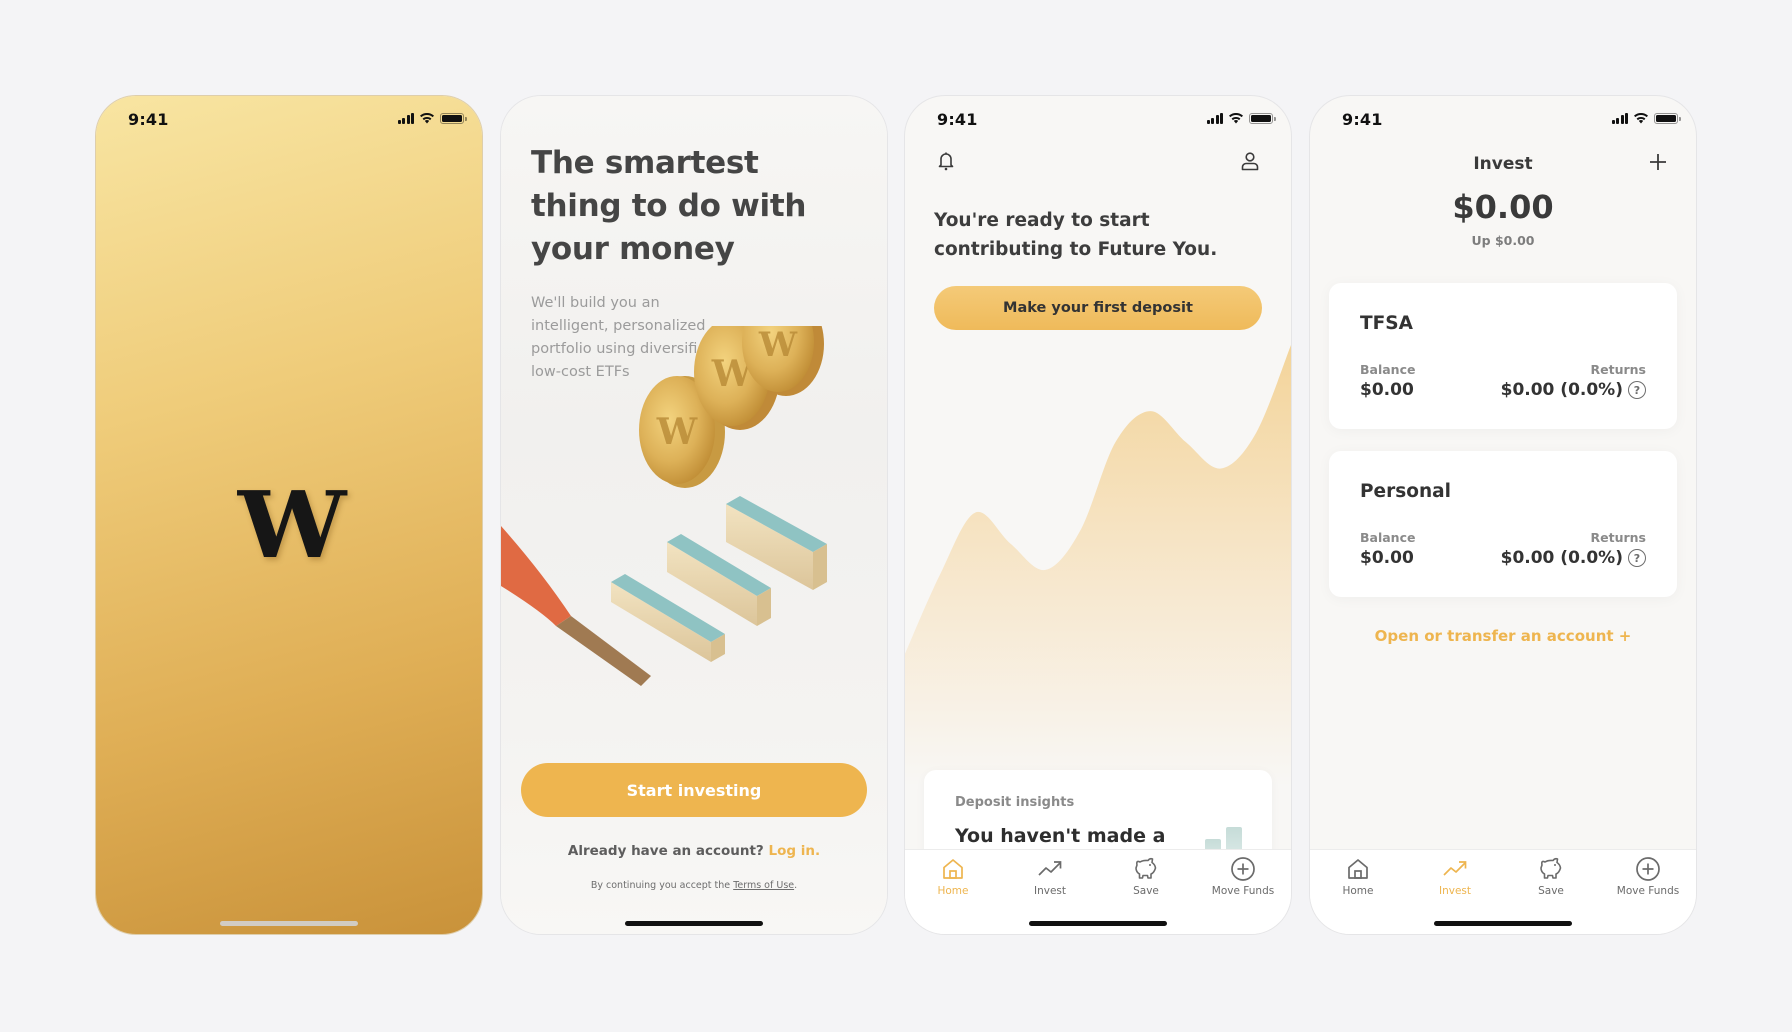  I want to click on portfolio-change: Up $0.00, so click(1503, 240).